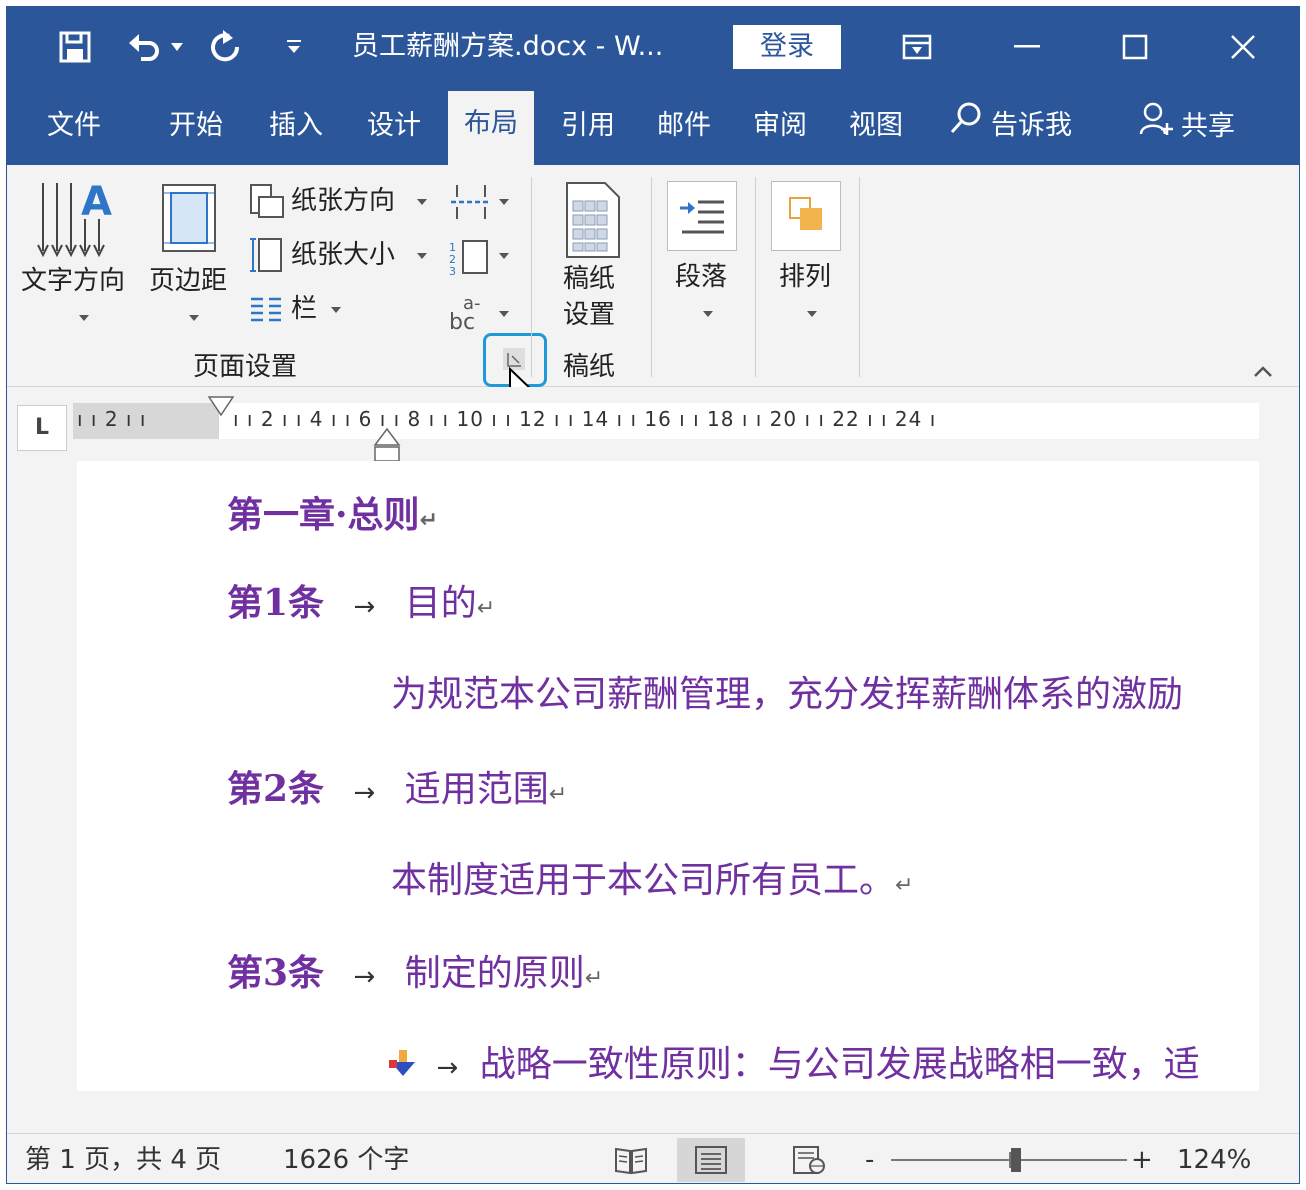  Describe the element at coordinates (653, 47) in the screenshot. I see `title-bar: 员工薪酬方案.docx - W... 登录` at that location.